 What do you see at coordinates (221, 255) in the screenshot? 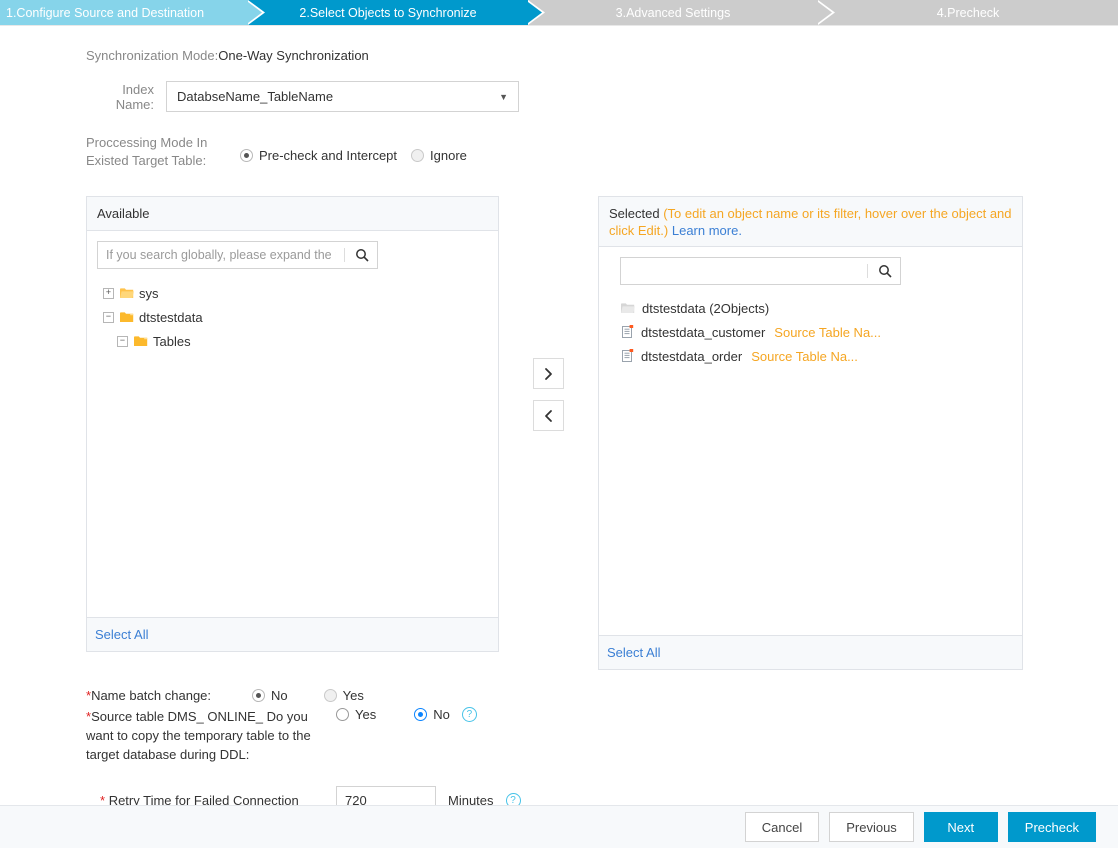
I see `available-search-input` at bounding box center [221, 255].